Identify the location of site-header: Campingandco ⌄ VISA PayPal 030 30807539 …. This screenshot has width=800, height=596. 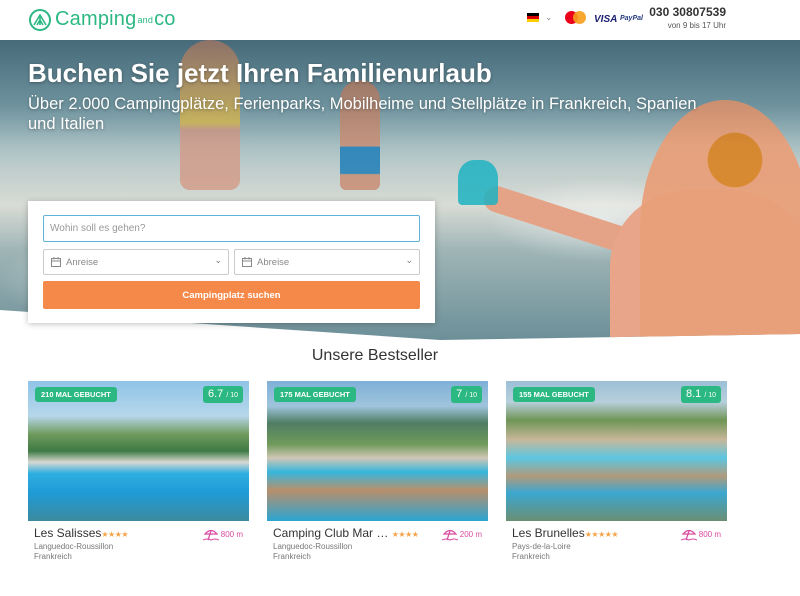
(400, 20).